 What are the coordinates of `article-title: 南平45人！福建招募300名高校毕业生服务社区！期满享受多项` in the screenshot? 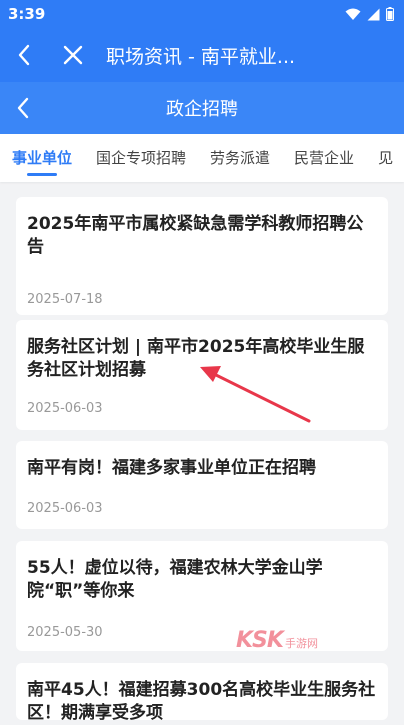 It's located at (201, 701).